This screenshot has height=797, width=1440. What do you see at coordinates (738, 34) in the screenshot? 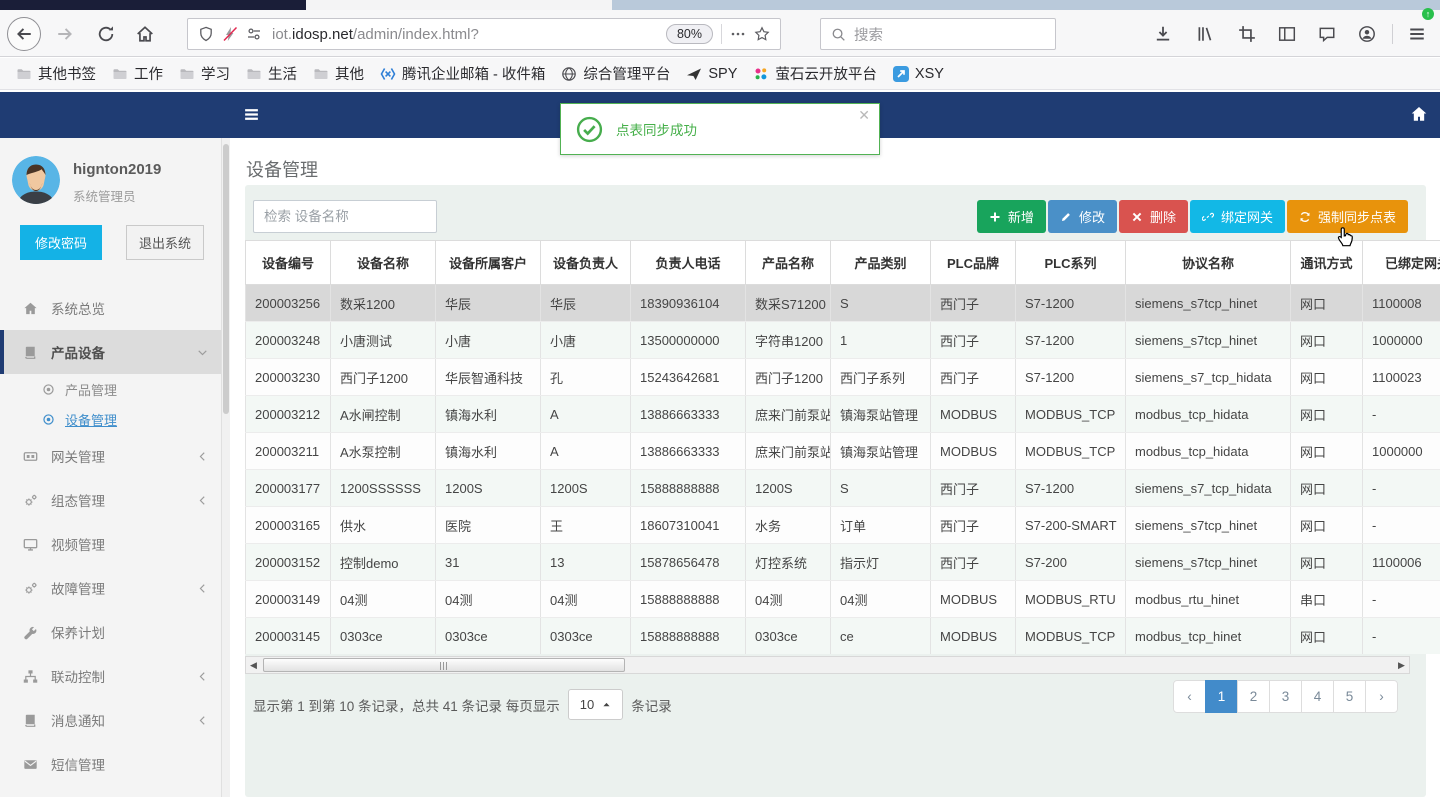
I see `page-actions-icon` at bounding box center [738, 34].